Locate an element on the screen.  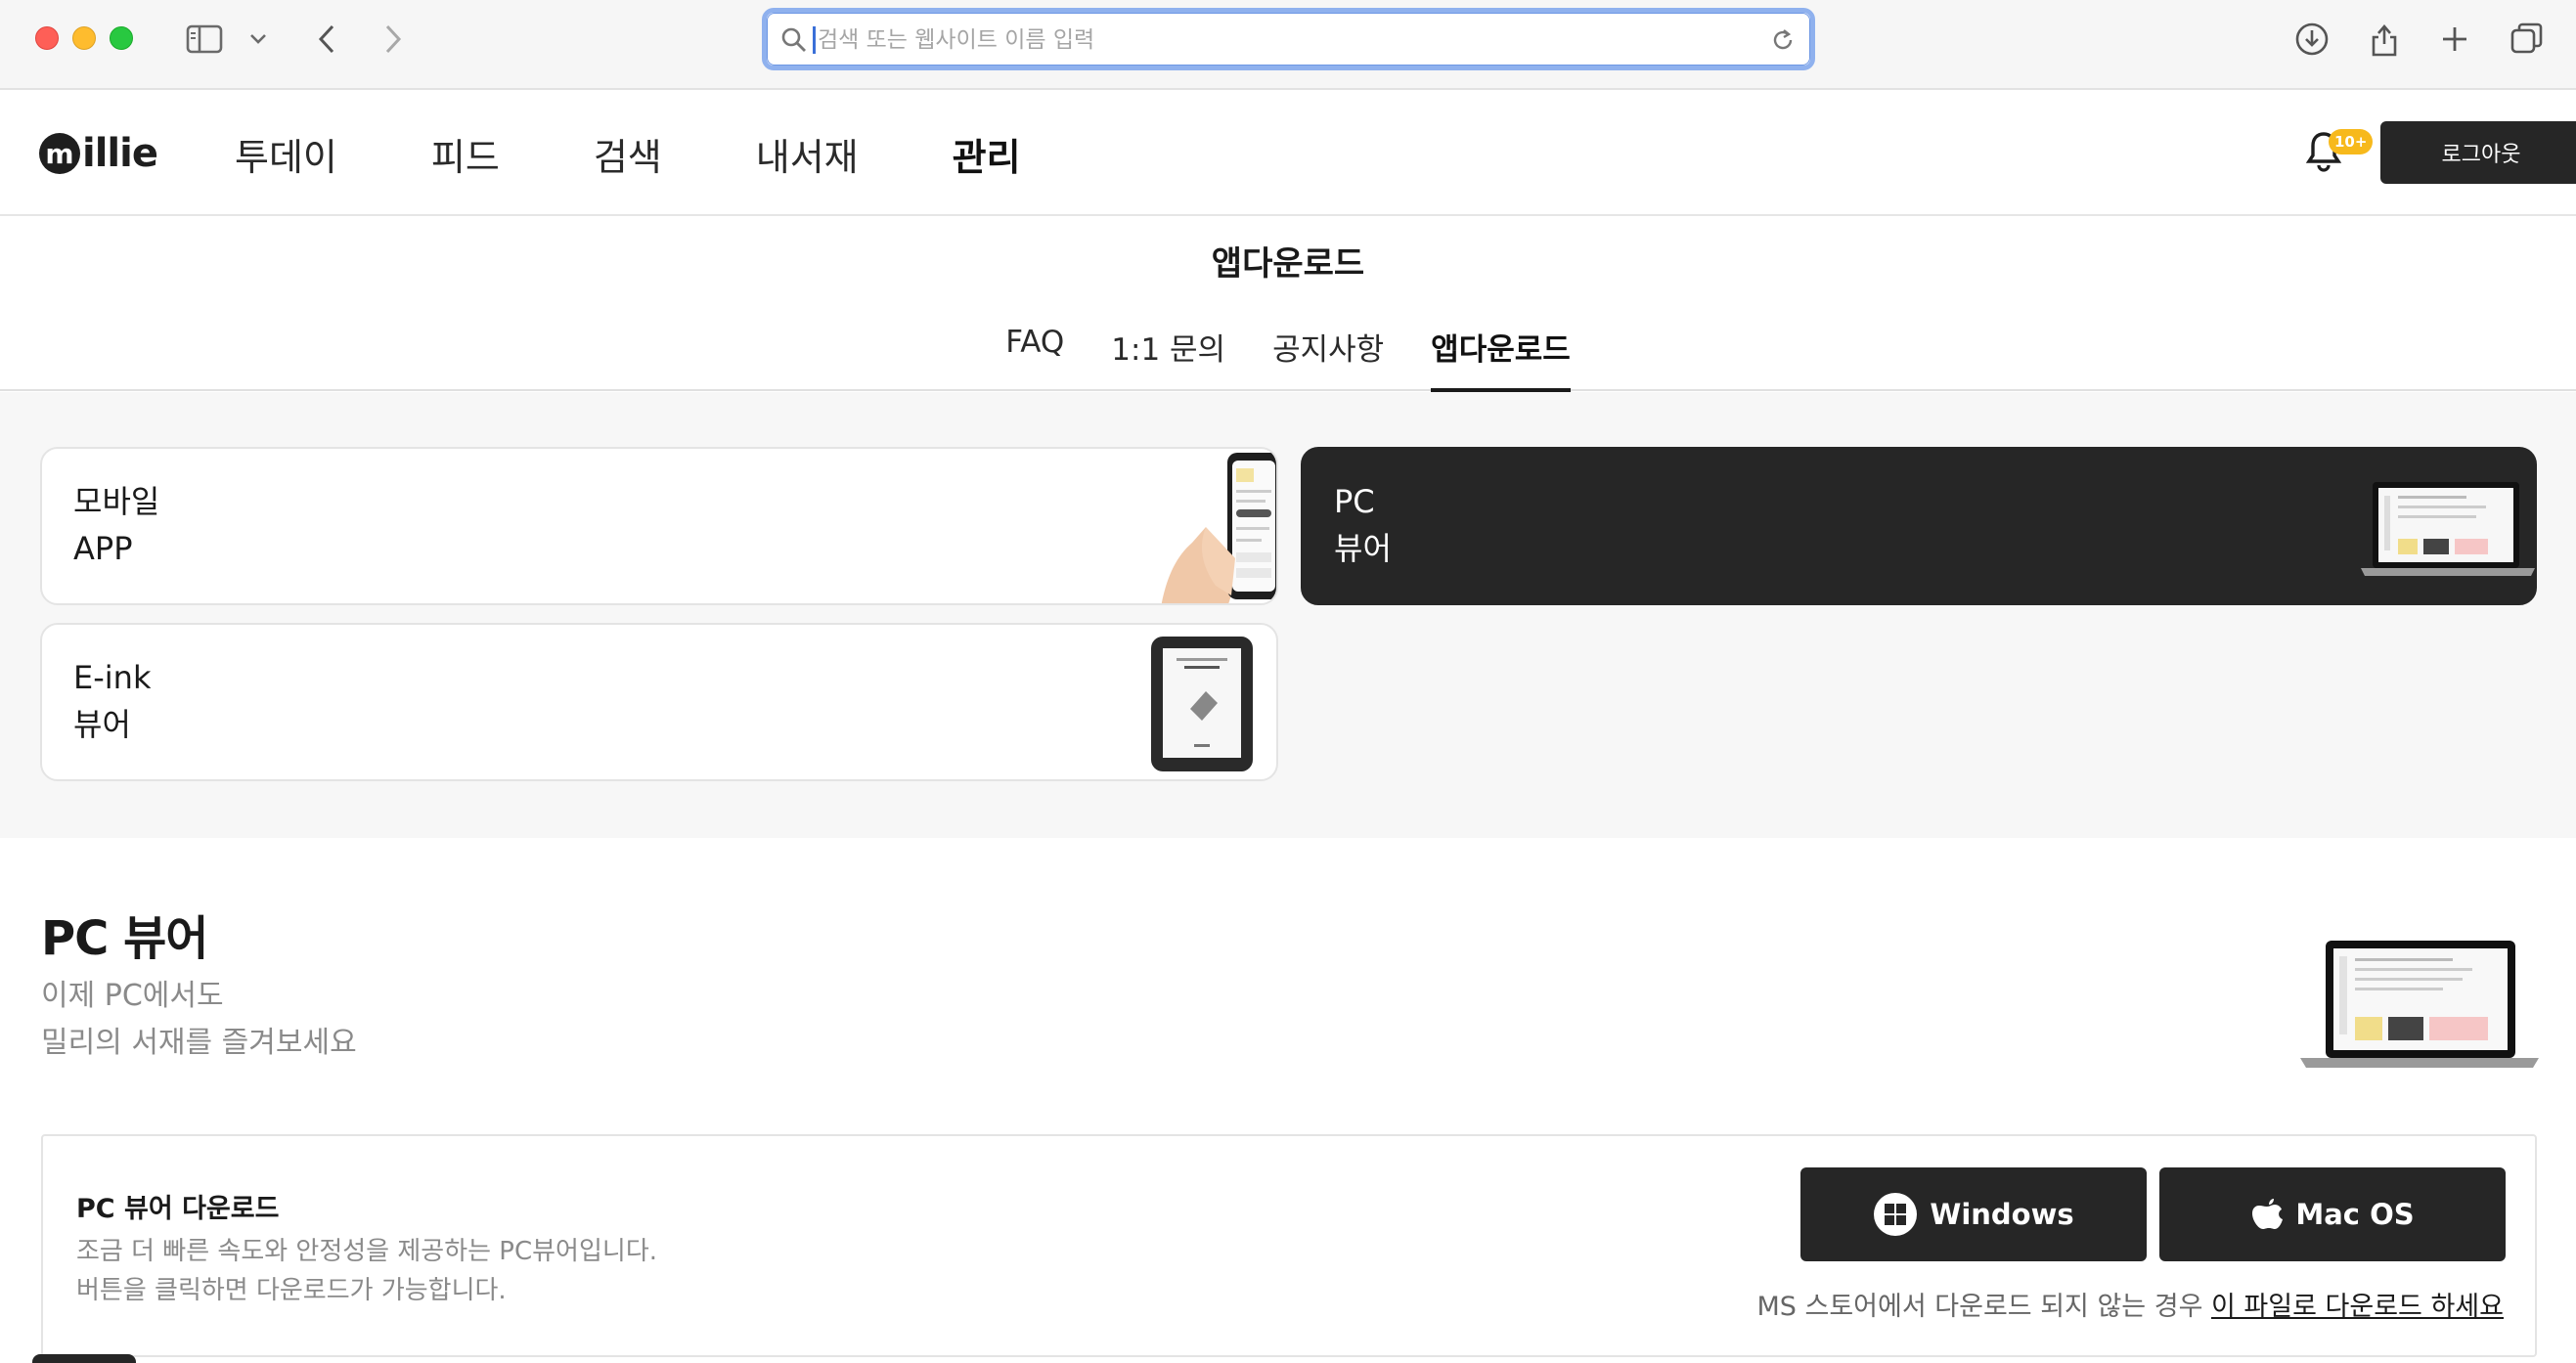
plus-icon is located at coordinates (2454, 39).